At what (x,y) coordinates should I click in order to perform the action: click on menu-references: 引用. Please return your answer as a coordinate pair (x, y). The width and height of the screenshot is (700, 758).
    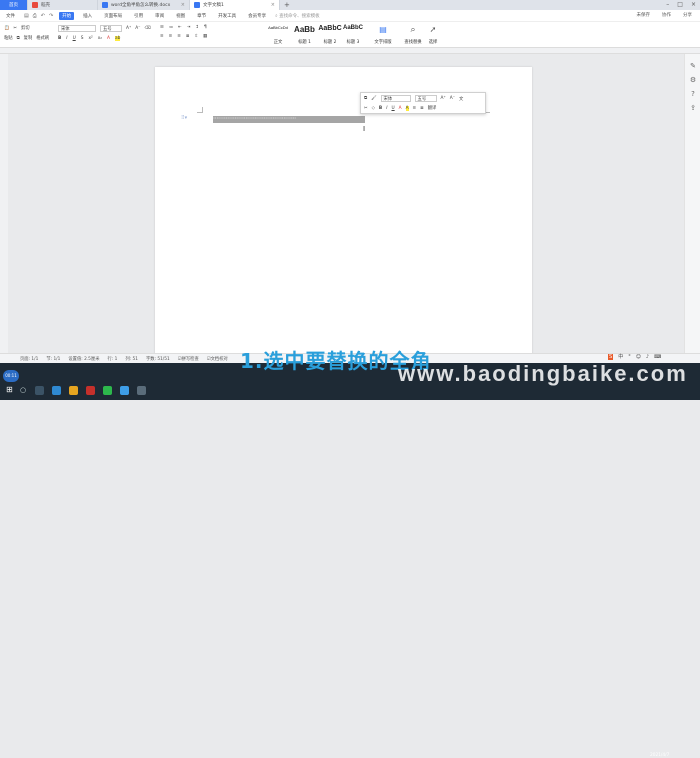
    Looking at the image, I should click on (138, 16).